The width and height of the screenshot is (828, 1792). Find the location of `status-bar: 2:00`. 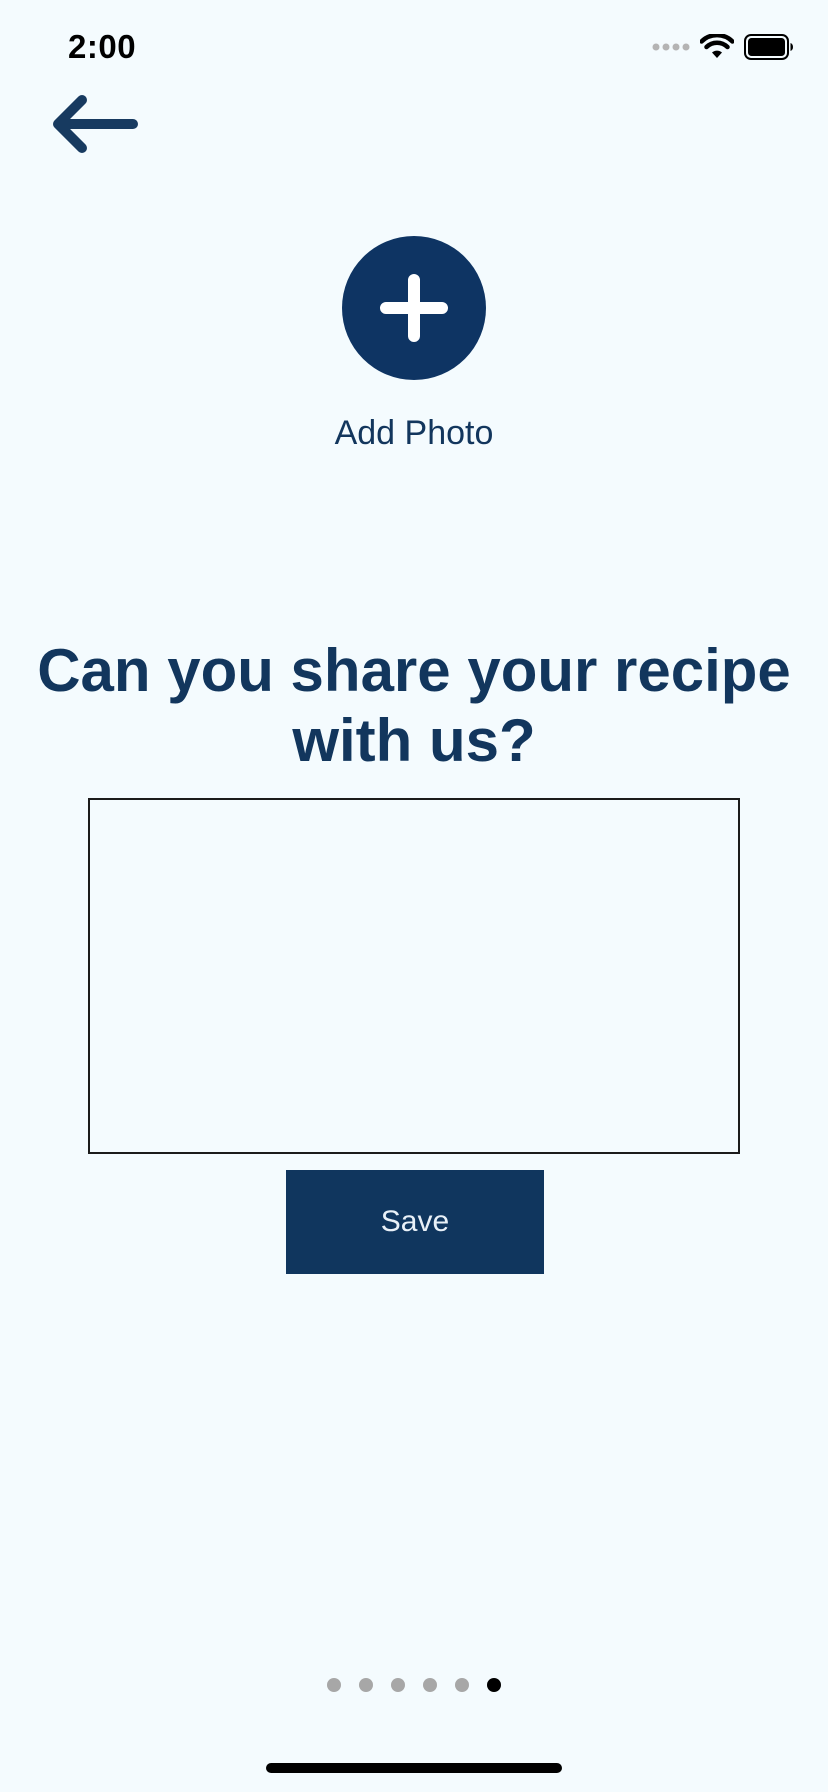

status-bar: 2:00 is located at coordinates (414, 50).